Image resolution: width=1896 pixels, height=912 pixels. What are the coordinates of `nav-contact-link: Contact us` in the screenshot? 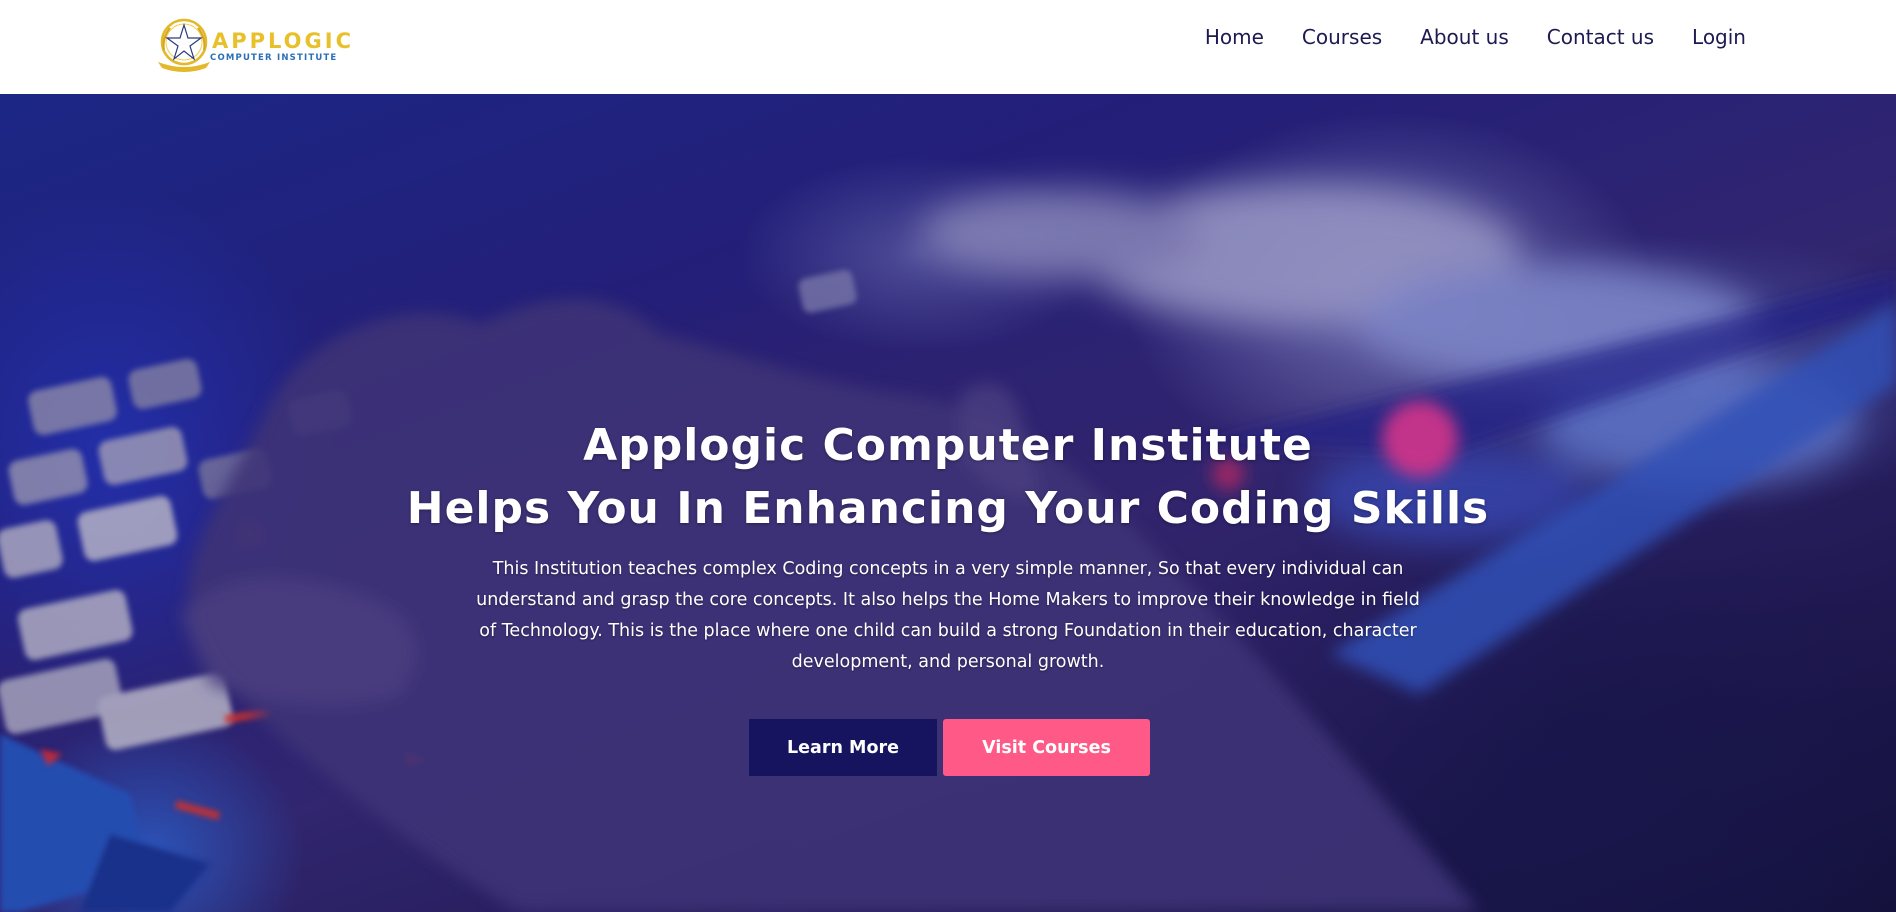 It's located at (1600, 37).